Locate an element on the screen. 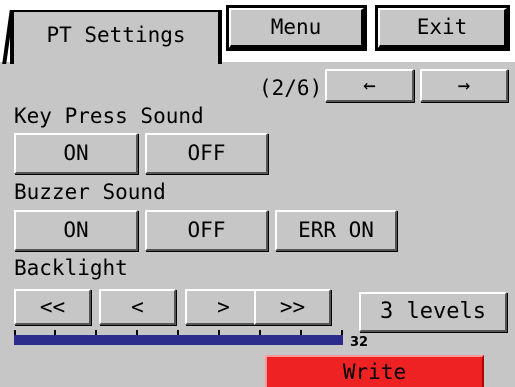  buzzer-on-label: ON is located at coordinates (76, 230).